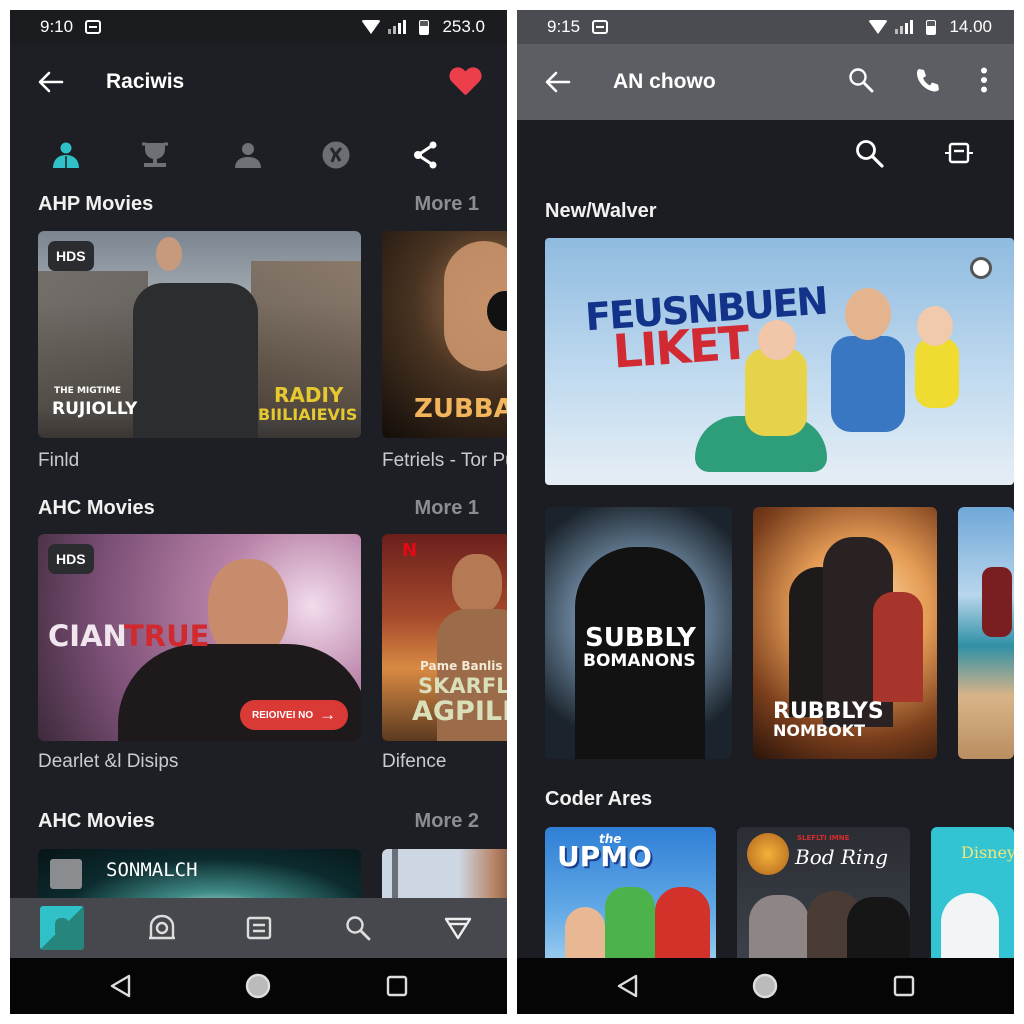 This screenshot has height=1024, width=1024. Describe the element at coordinates (601, 211) in the screenshot. I see `section-title: New/Walver` at that location.